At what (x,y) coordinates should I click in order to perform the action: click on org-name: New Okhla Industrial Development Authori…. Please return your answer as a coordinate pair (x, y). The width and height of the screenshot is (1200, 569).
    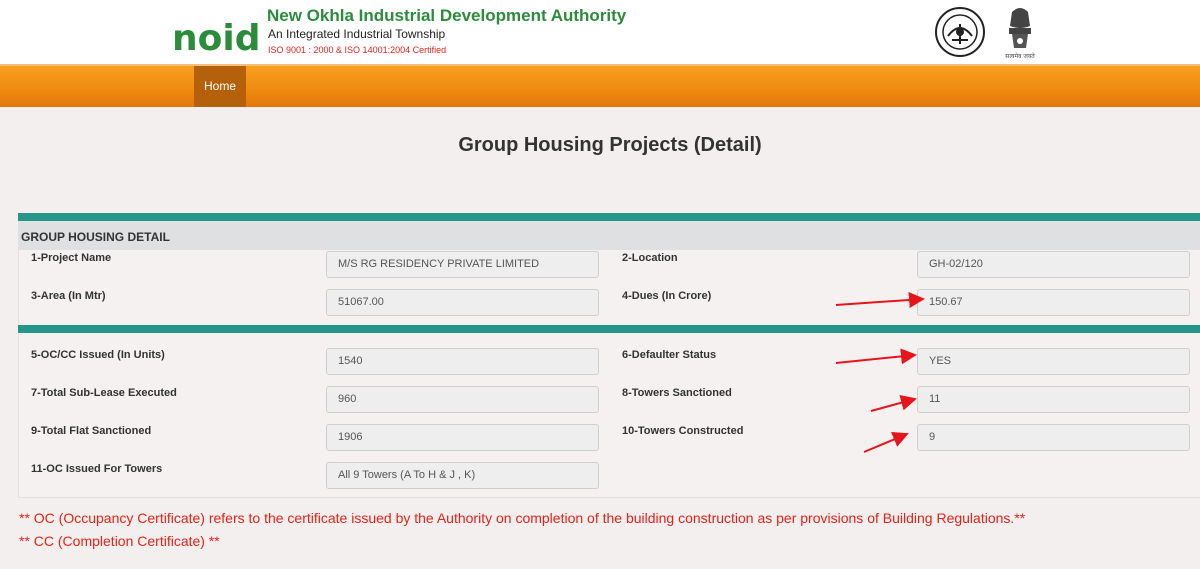
    Looking at the image, I should click on (447, 15).